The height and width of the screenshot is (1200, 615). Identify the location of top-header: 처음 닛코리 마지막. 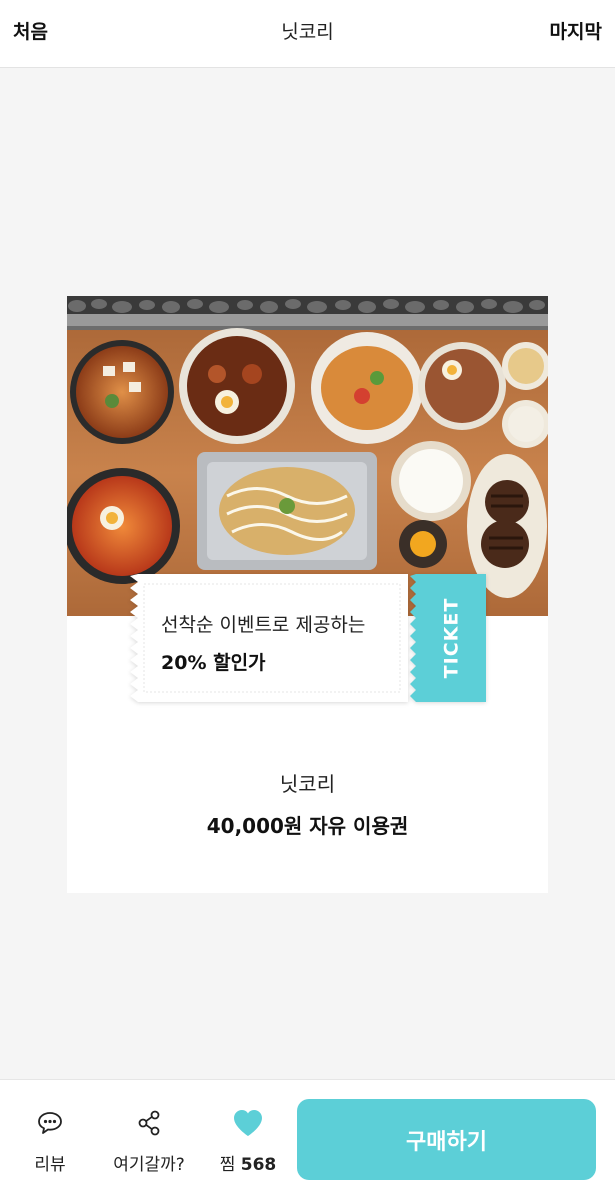
(307, 34).